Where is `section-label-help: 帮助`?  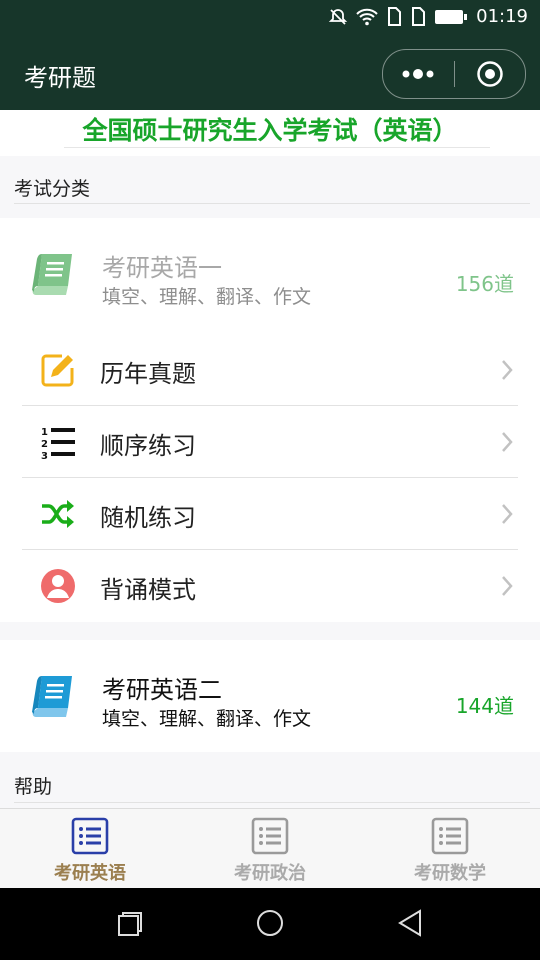 section-label-help: 帮助 is located at coordinates (33, 787).